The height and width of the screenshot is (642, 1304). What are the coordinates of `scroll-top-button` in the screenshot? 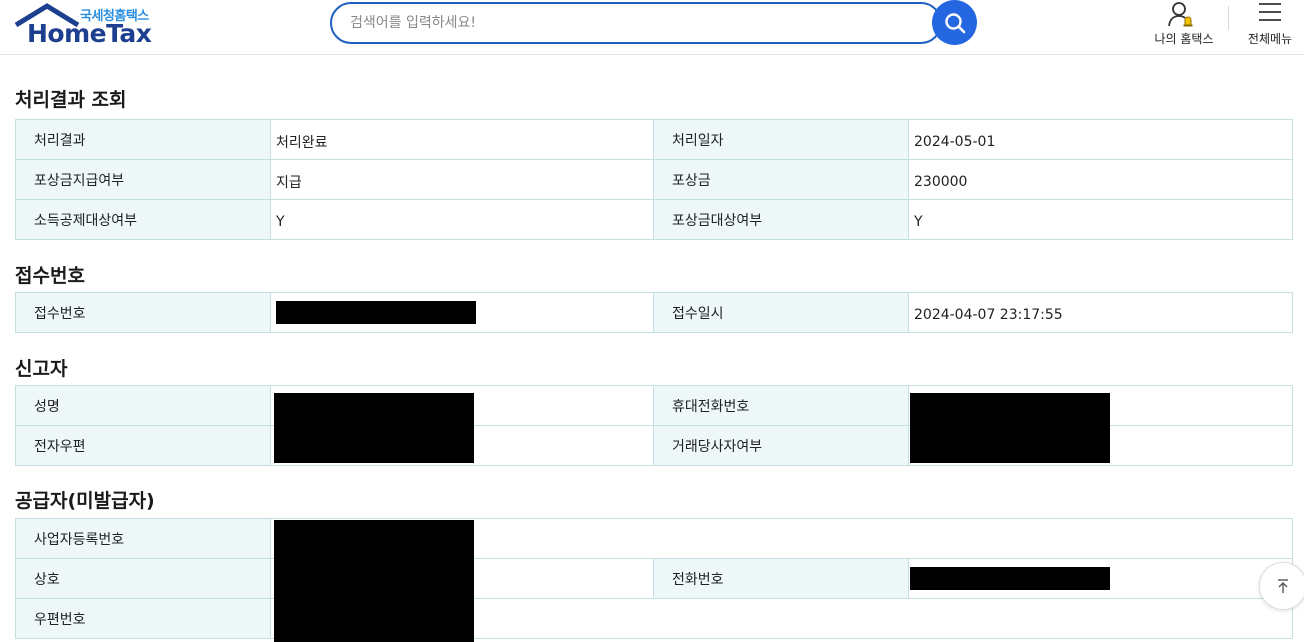 It's located at (1281, 586).